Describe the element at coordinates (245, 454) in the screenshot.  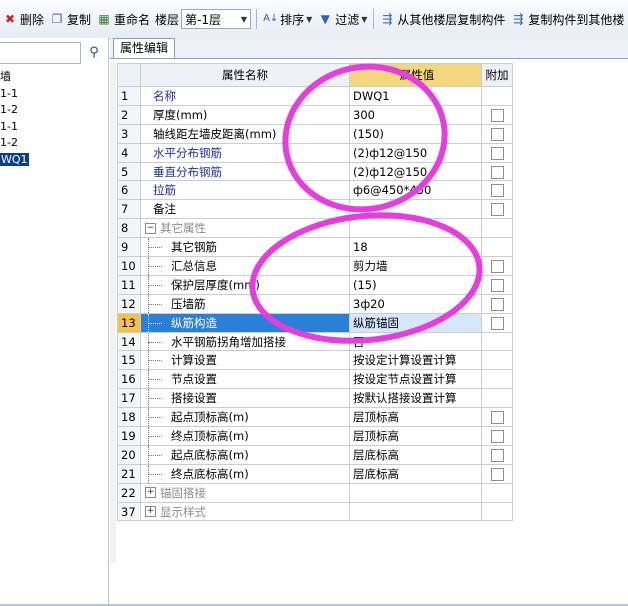
I see `property-name-cell: 起点底标高(m)` at that location.